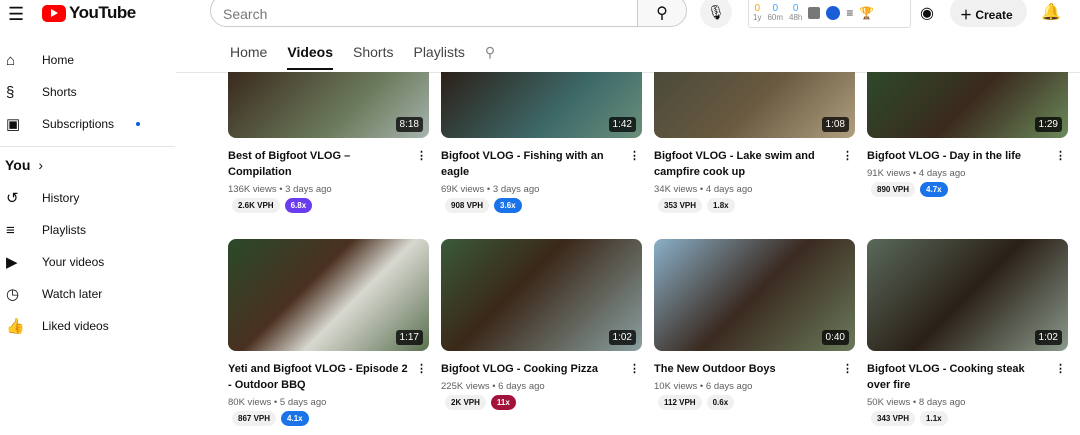  What do you see at coordinates (87, 60) in the screenshot?
I see `sidebar-item-home: ⌂ Home` at bounding box center [87, 60].